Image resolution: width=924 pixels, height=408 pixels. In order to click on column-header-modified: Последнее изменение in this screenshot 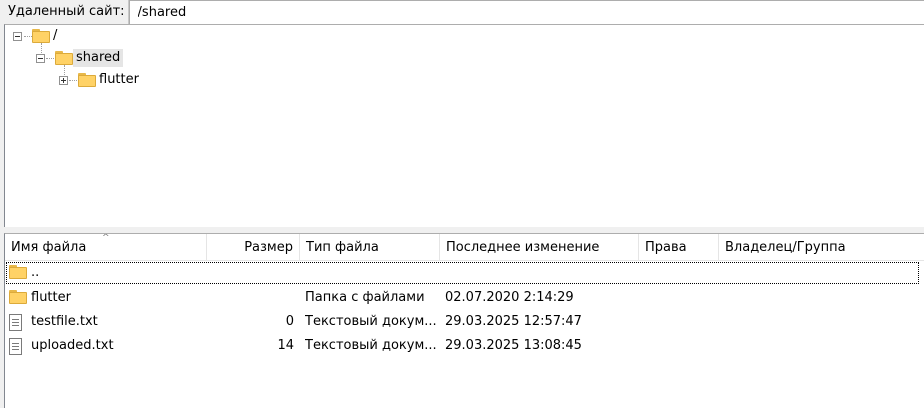, I will do `click(539, 247)`.